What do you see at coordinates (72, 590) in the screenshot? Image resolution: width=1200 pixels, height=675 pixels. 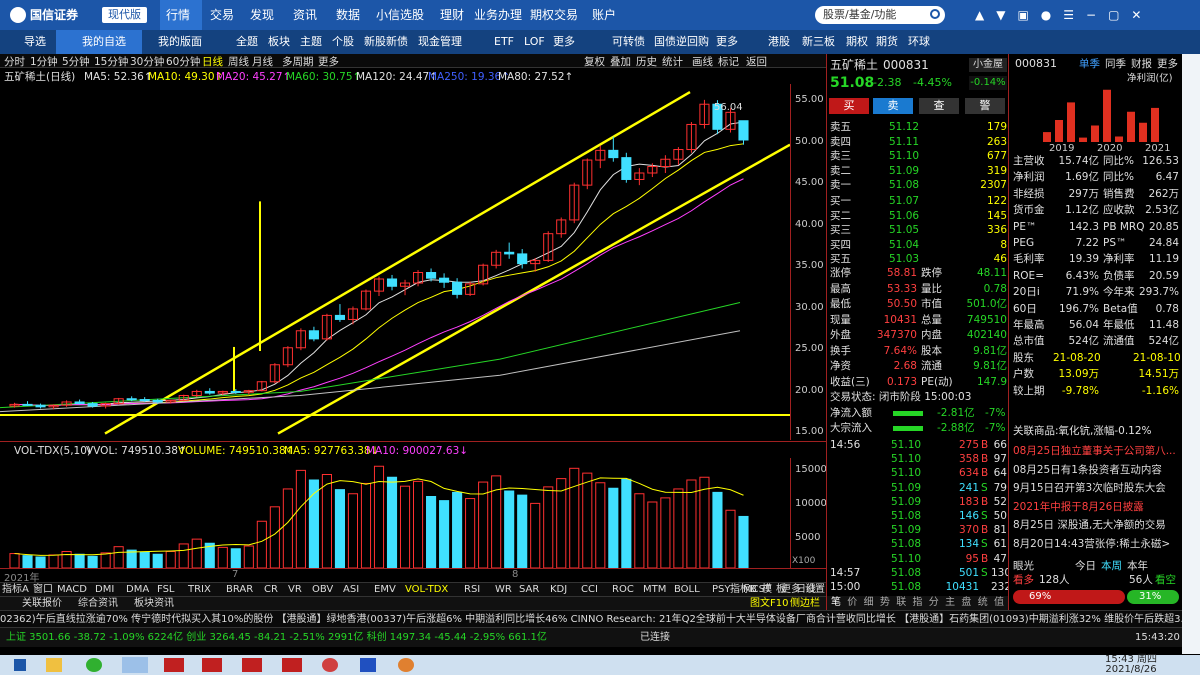 I see `indicator-tab: MACD` at bounding box center [72, 590].